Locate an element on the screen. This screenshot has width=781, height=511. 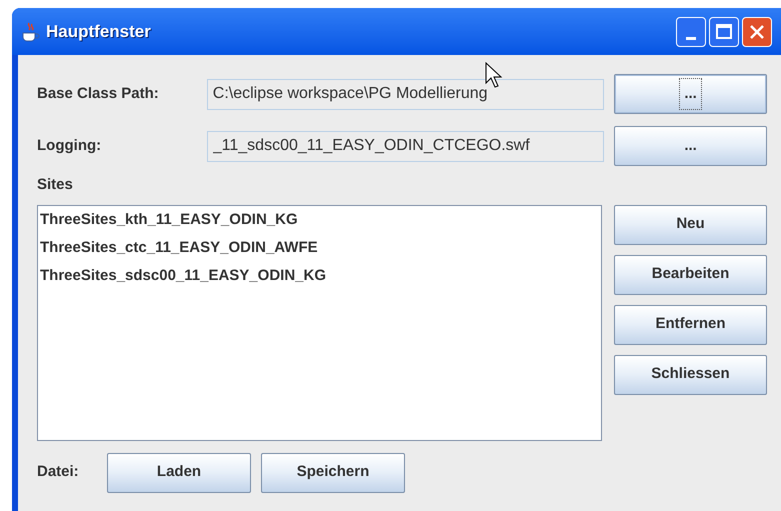
list-item: ThreeSites_kth_11_EASY_ODIN_KG is located at coordinates (319, 222).